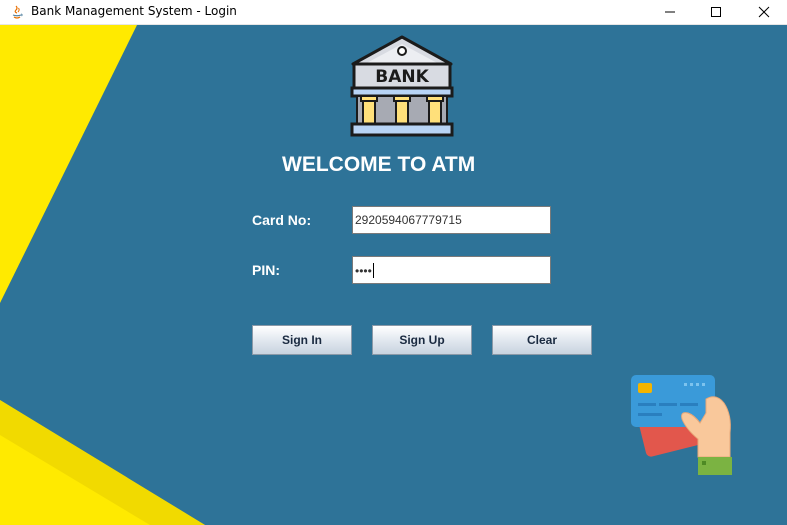 The height and width of the screenshot is (525, 787). What do you see at coordinates (542, 340) in the screenshot?
I see `clear-button: Clear` at bounding box center [542, 340].